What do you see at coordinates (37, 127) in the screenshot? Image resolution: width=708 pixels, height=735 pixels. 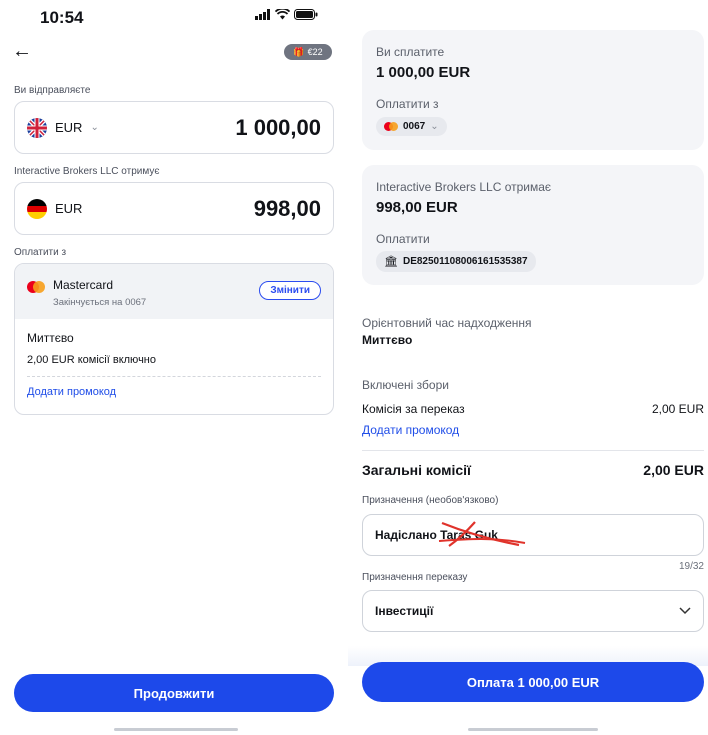 I see `uk-flag-icon` at bounding box center [37, 127].